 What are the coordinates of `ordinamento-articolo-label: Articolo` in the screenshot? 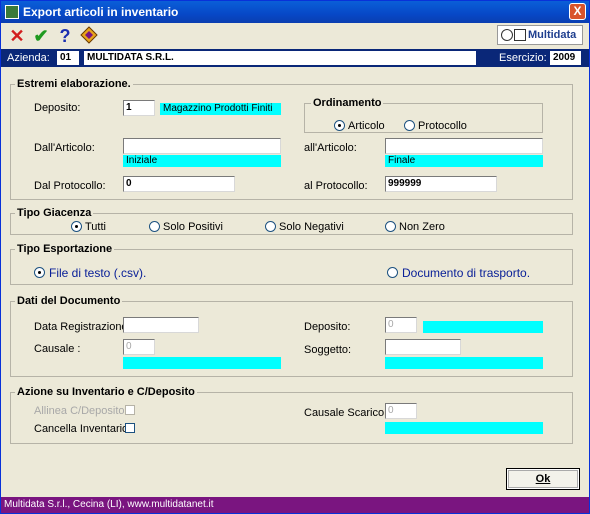 It's located at (366, 126).